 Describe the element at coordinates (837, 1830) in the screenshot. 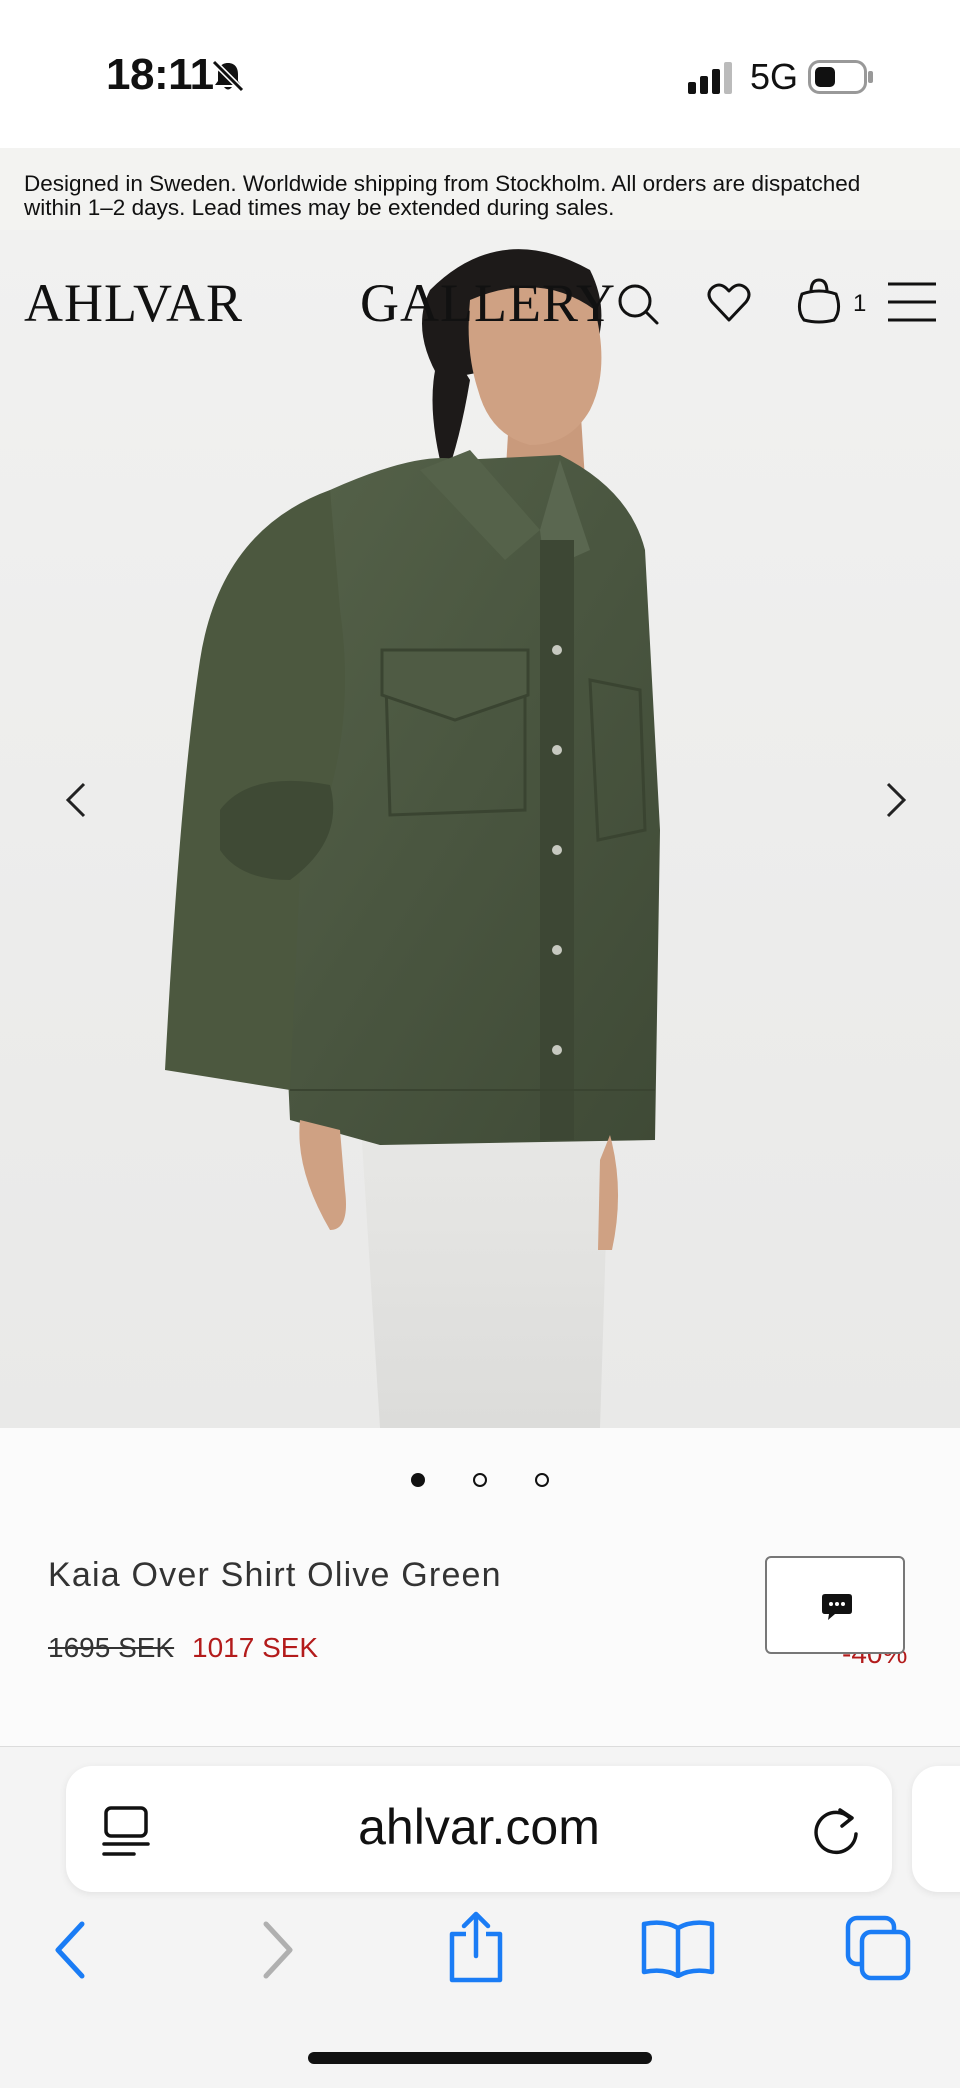

I see `reload-icon` at that location.